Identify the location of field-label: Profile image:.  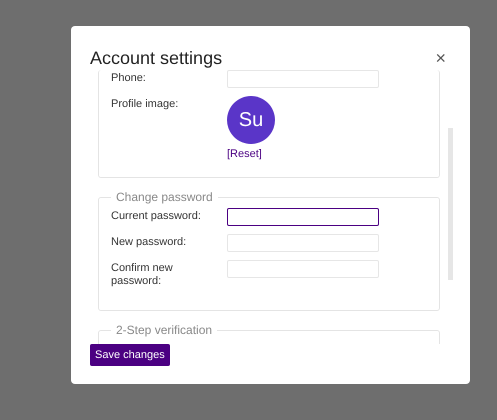
(145, 104).